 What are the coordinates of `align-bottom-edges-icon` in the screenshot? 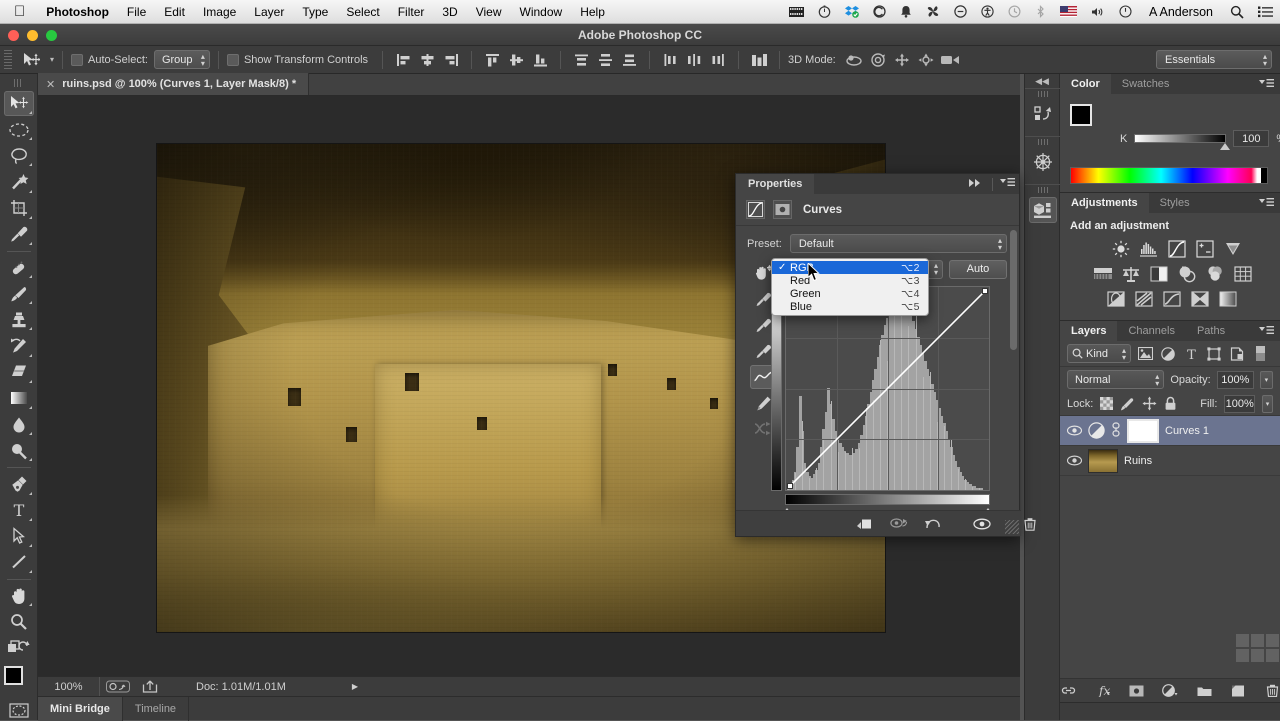 It's located at (540, 60).